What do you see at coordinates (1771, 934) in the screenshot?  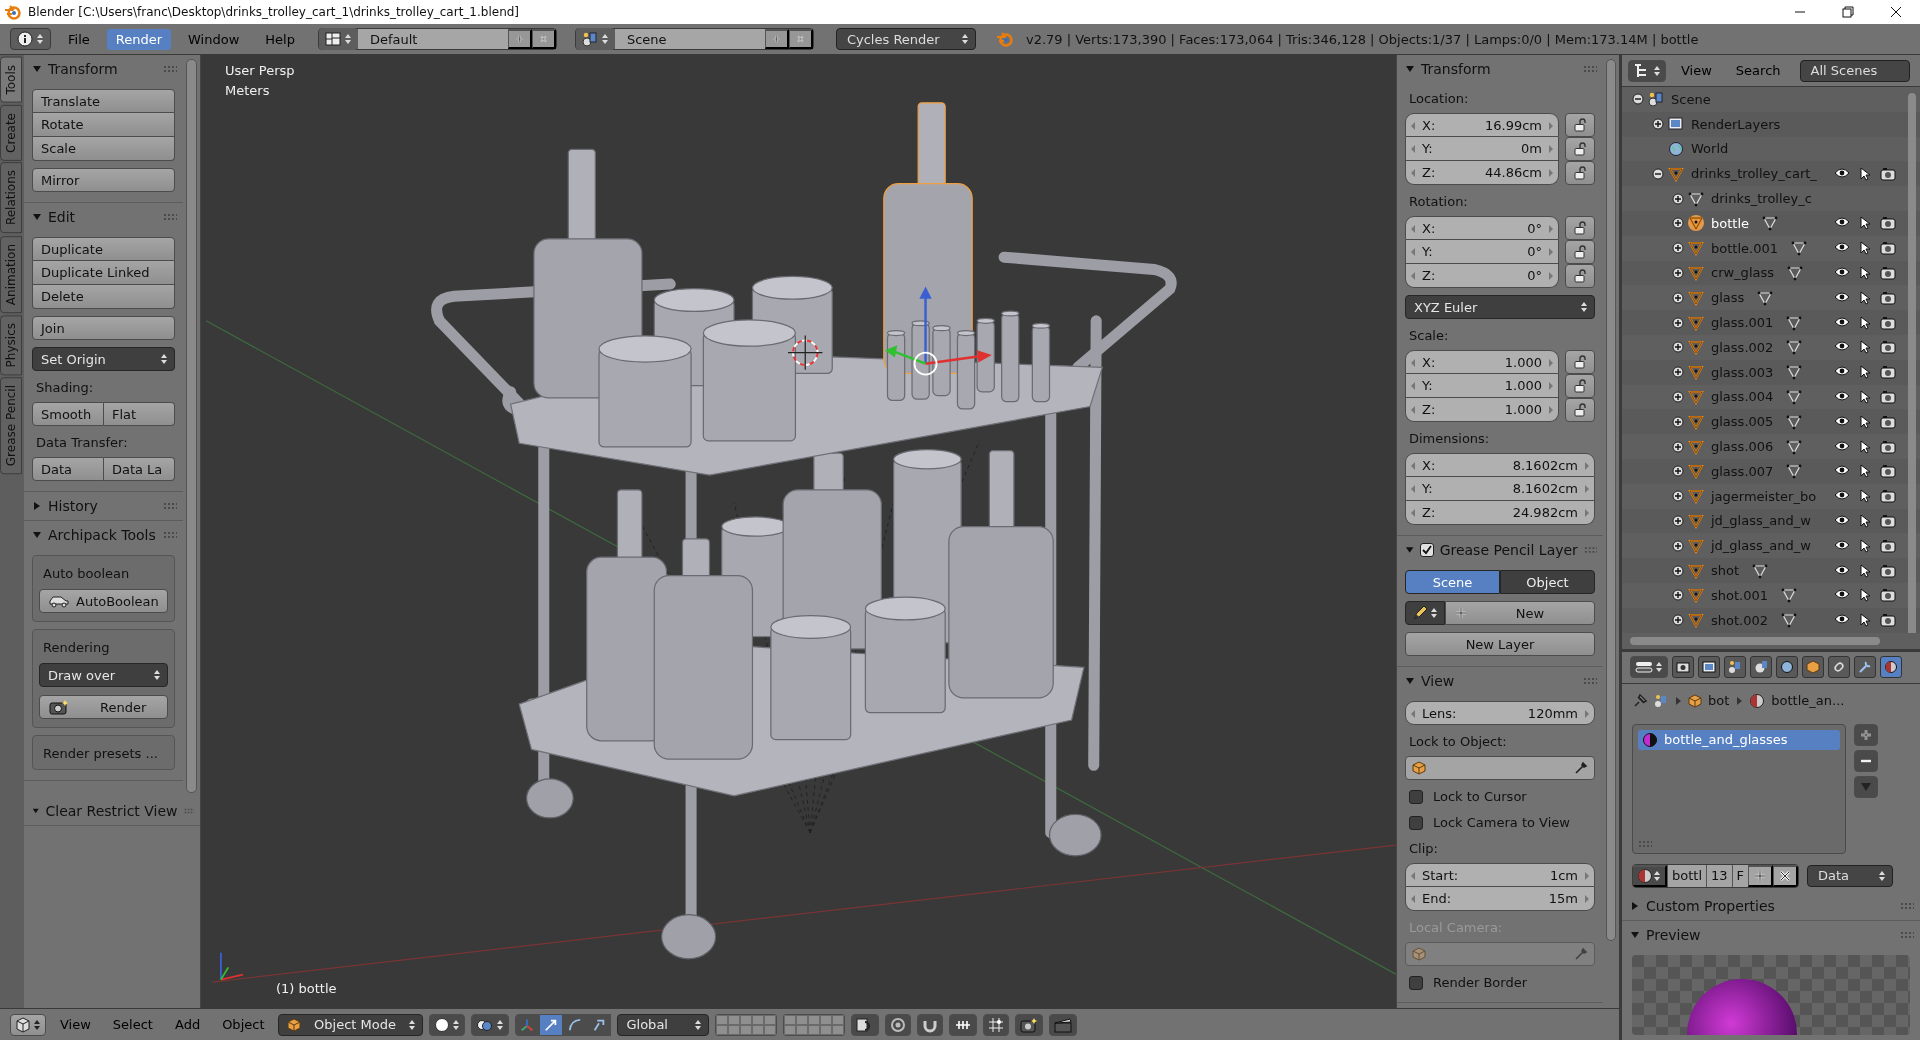 I see `panel-header: Preview` at bounding box center [1771, 934].